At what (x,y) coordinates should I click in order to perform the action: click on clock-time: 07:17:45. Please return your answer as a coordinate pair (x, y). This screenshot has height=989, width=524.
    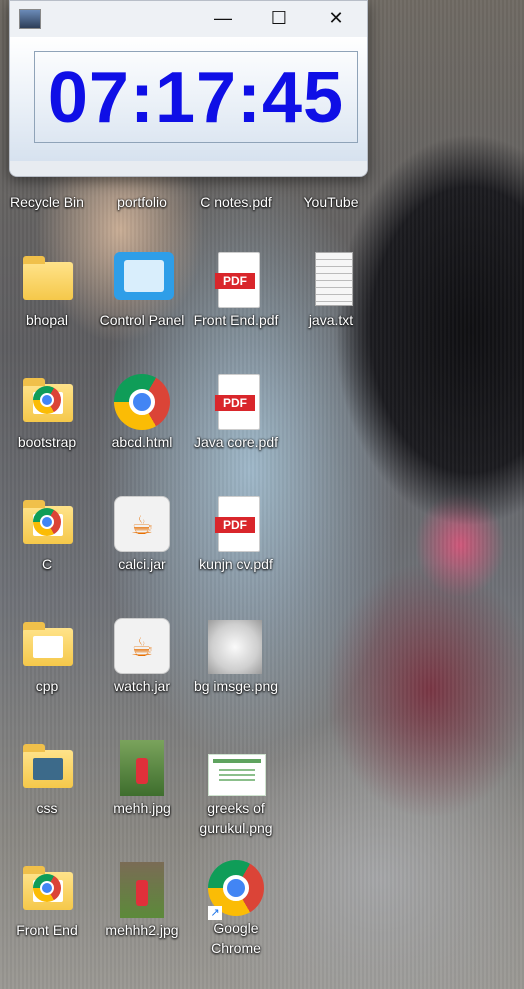
    Looking at the image, I should click on (196, 98).